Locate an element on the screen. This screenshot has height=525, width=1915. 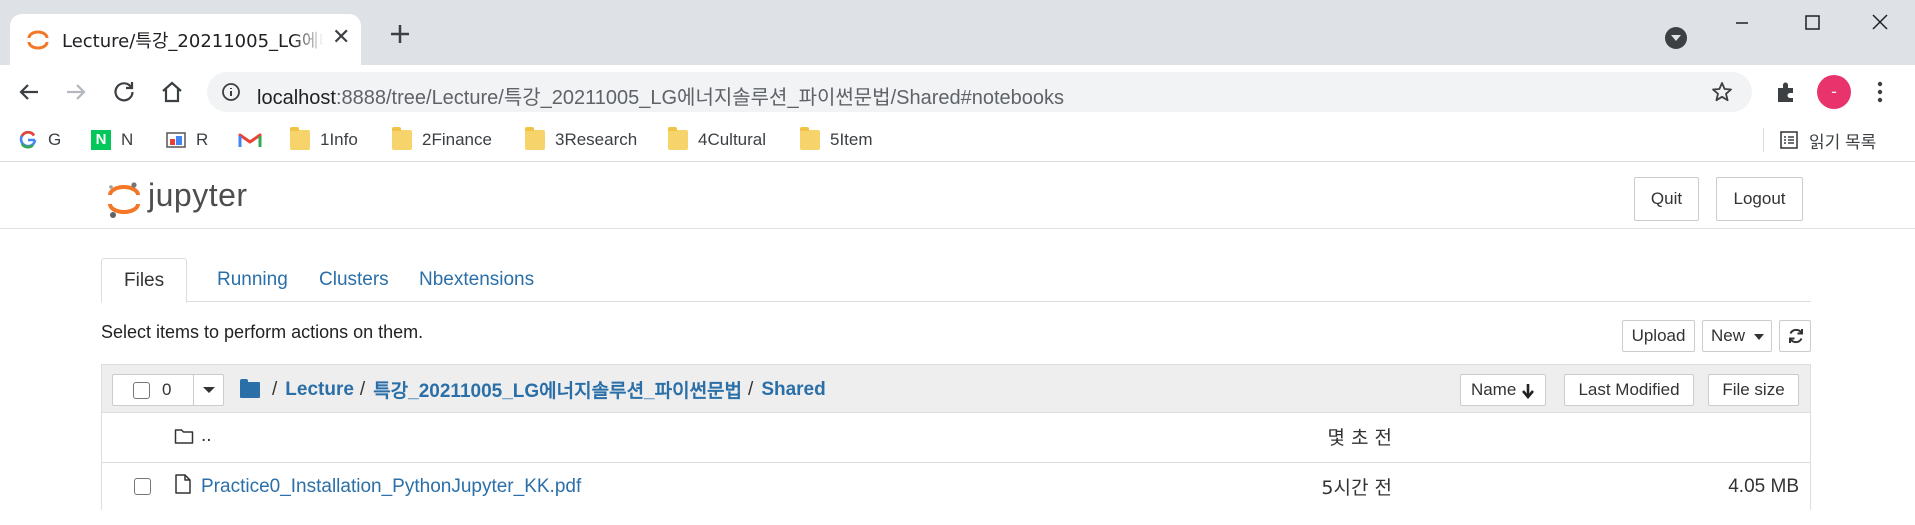
bookmark-site-icon is located at coordinates (176, 140).